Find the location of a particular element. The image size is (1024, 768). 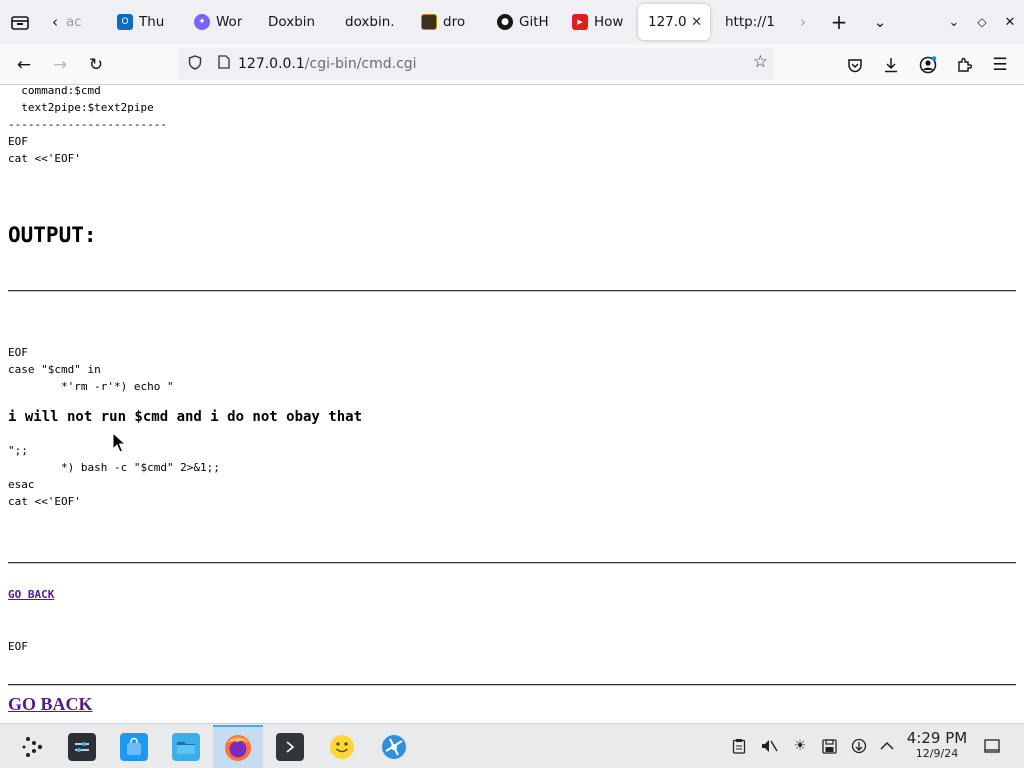

file-manager-icon is located at coordinates (186, 746).